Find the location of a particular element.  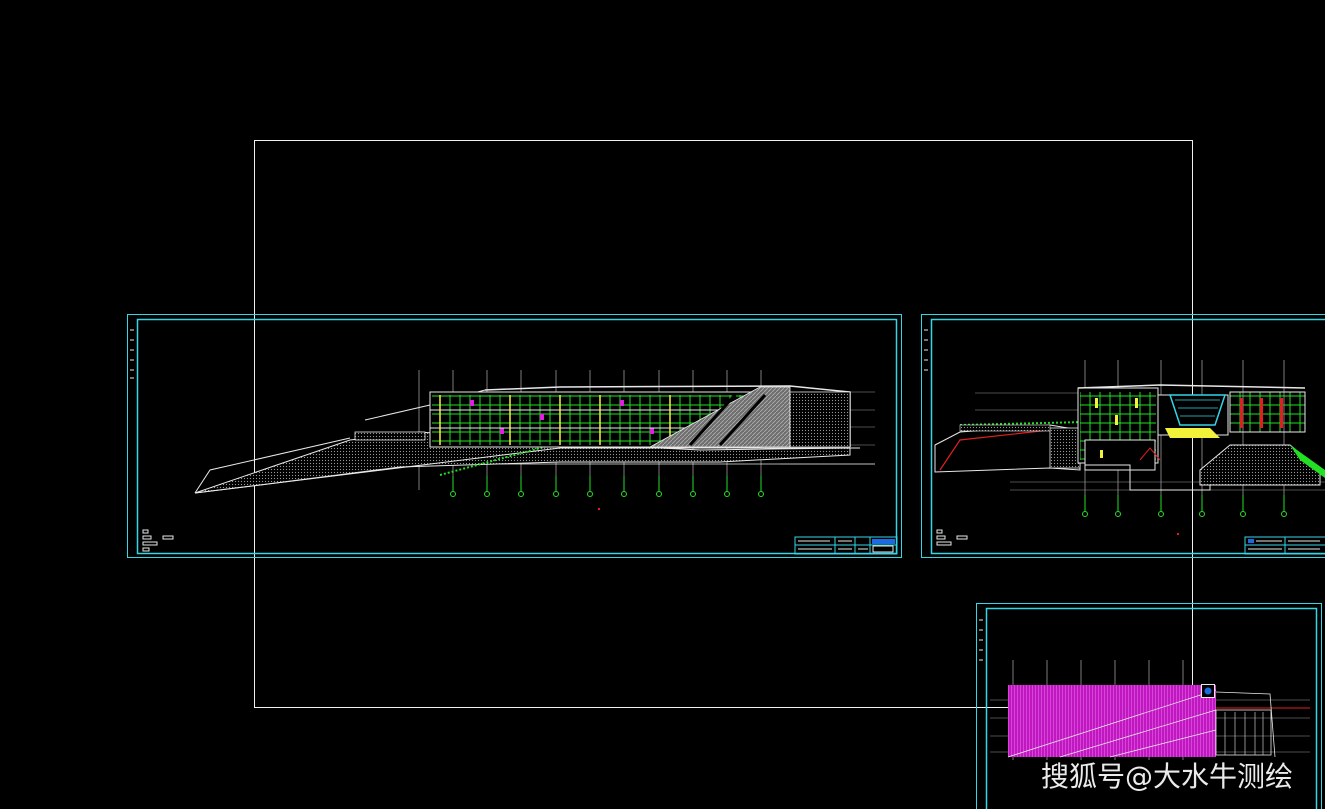

watermark-text: 搜狐号@大水牛测绘 is located at coordinates (1166, 776).